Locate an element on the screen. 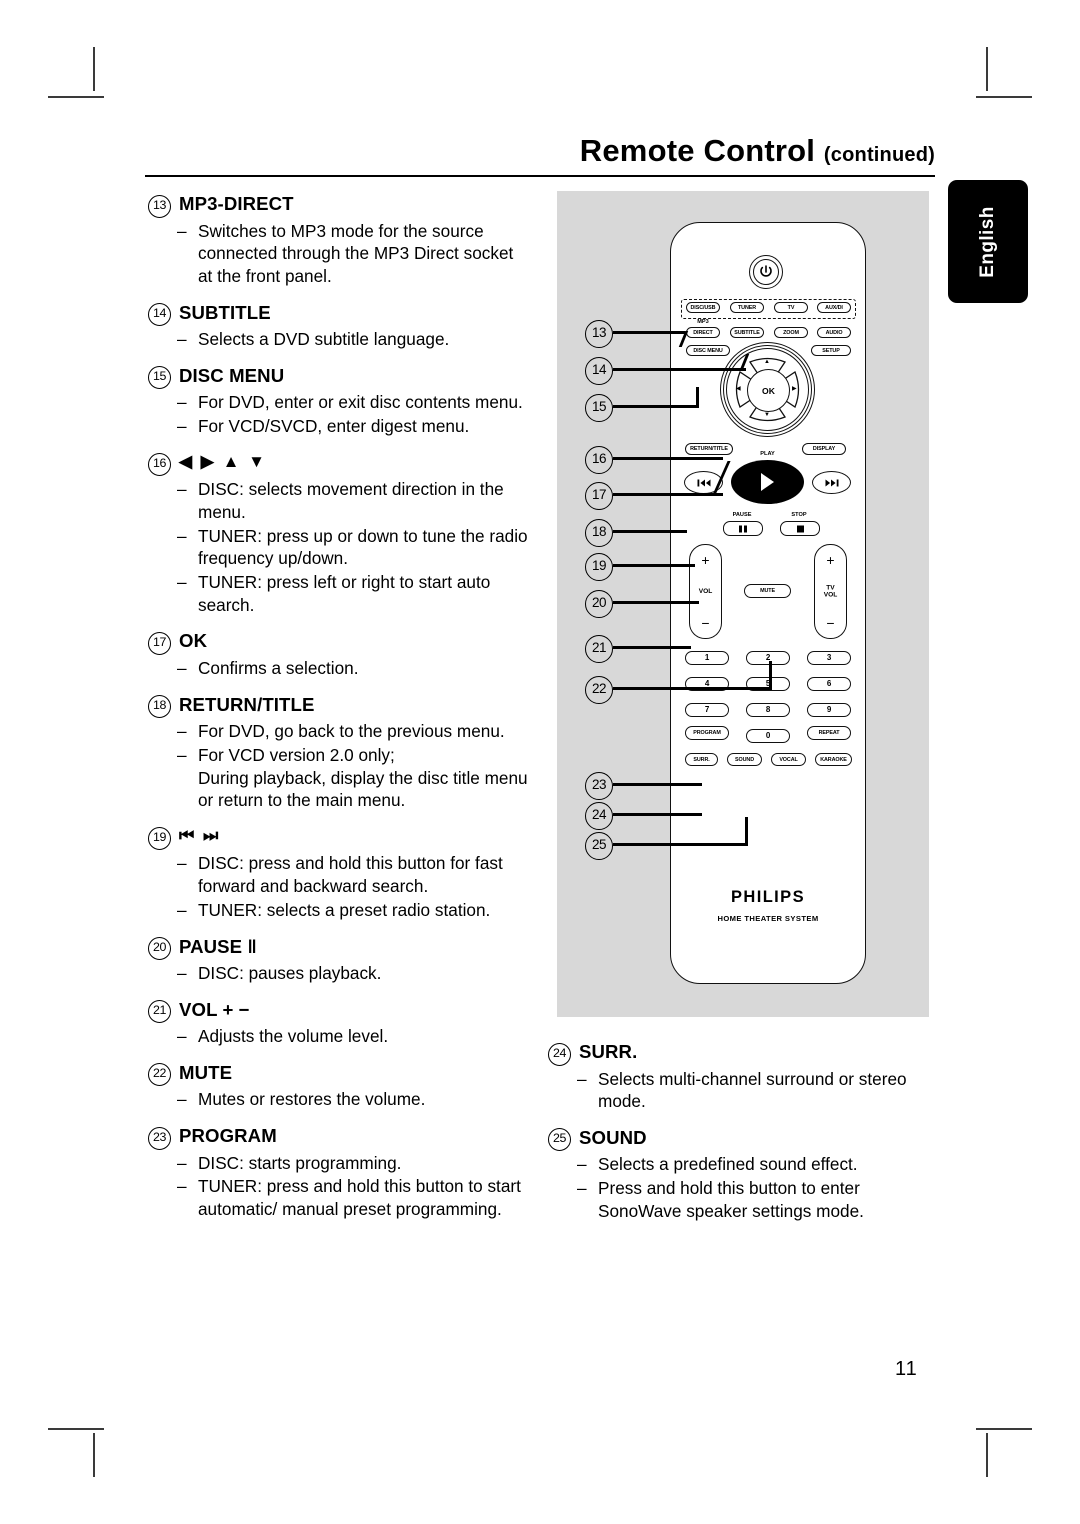 The height and width of the screenshot is (1524, 1080). btn-num-0: 0 is located at coordinates (768, 735).